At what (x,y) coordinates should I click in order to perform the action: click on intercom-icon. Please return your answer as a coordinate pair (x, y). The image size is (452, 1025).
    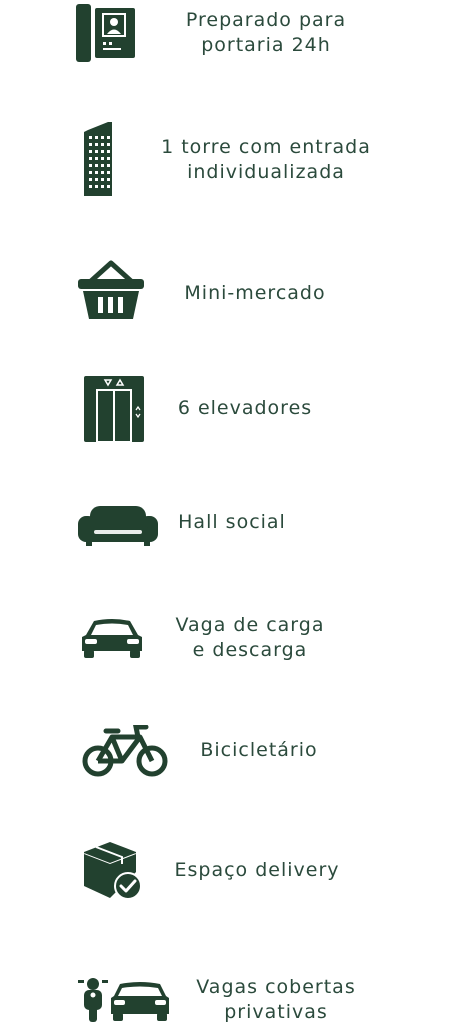
    Looking at the image, I should click on (106, 33).